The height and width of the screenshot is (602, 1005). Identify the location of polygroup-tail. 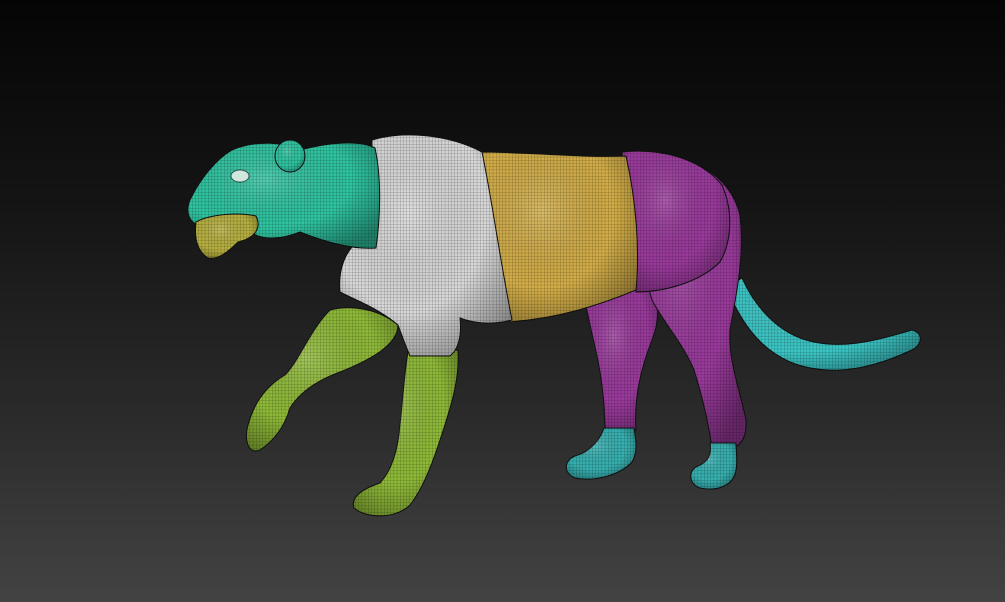
(823, 324).